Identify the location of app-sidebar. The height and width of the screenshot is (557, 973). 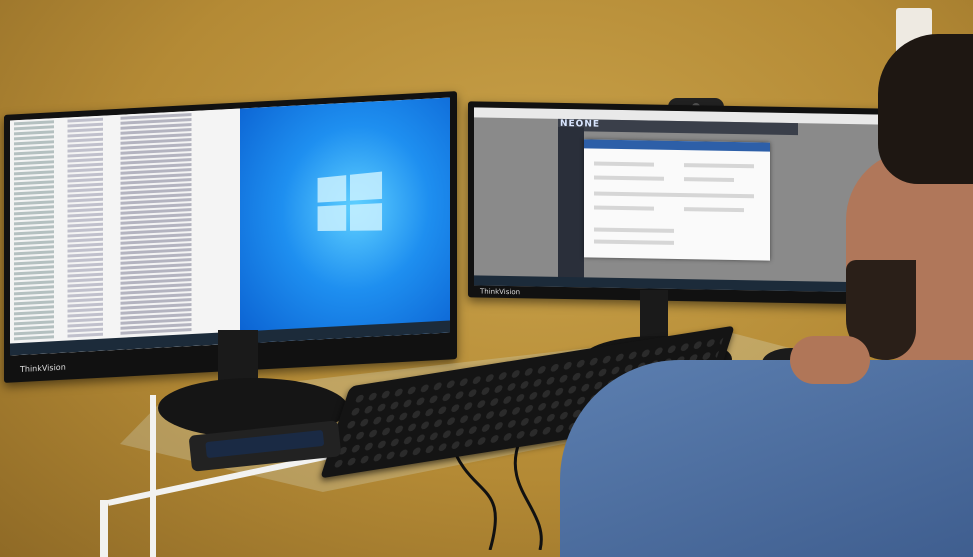
(571, 205).